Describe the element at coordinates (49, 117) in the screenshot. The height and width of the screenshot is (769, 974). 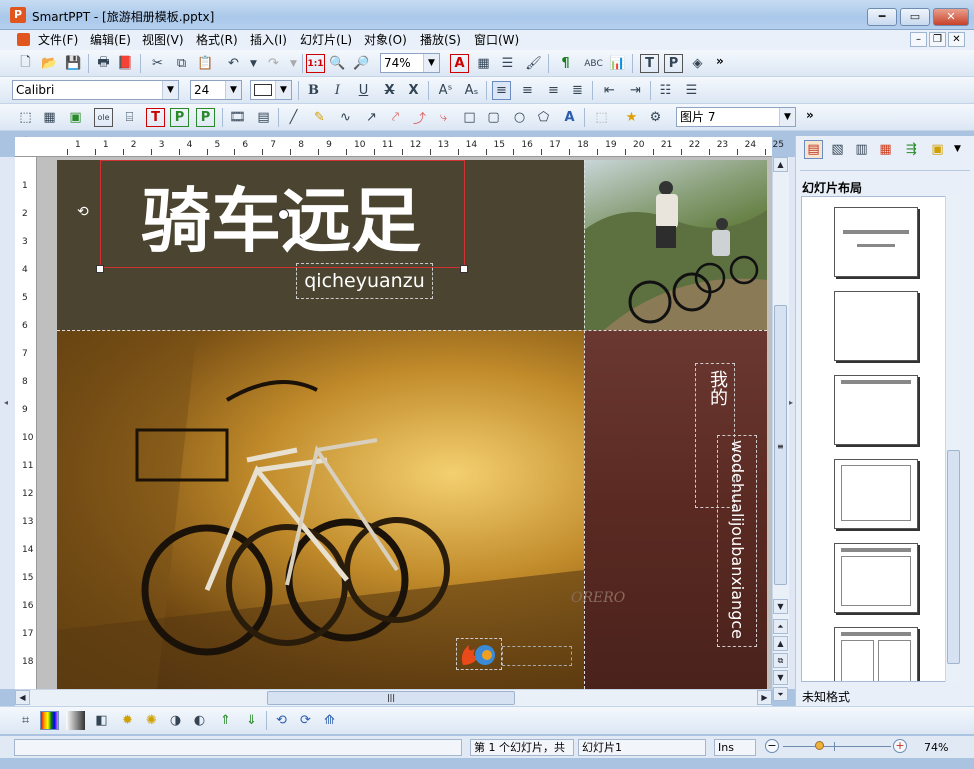
I see `table-icon: ▦` at that location.